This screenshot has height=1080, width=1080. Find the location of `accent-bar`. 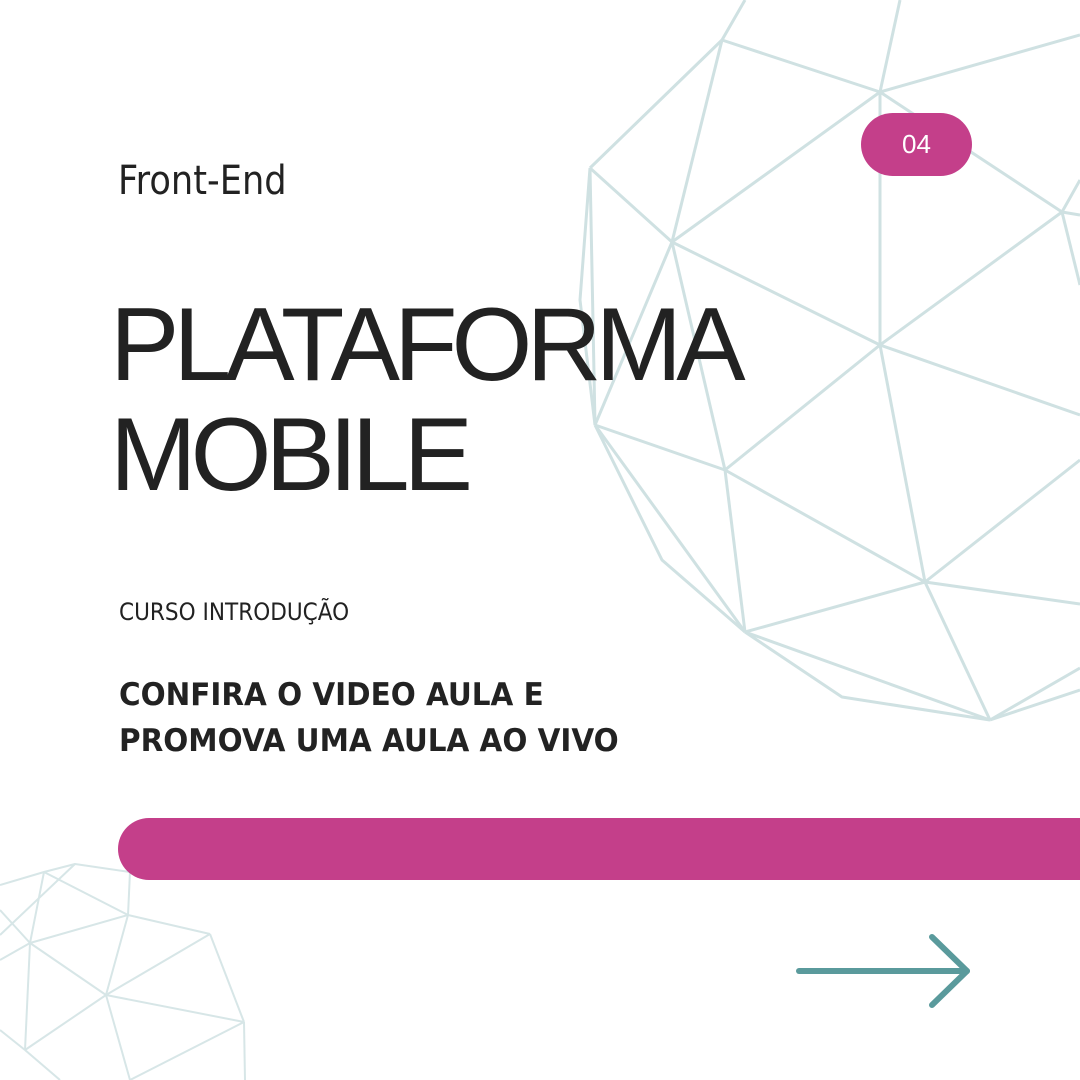

accent-bar is located at coordinates (599, 849).